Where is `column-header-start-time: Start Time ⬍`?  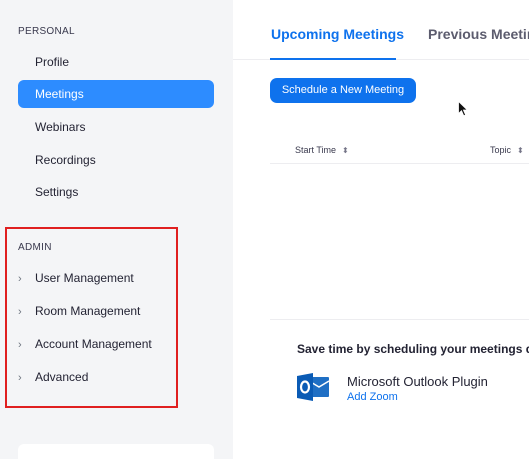
column-header-start-time: Start Time ⬍ is located at coordinates (322, 150).